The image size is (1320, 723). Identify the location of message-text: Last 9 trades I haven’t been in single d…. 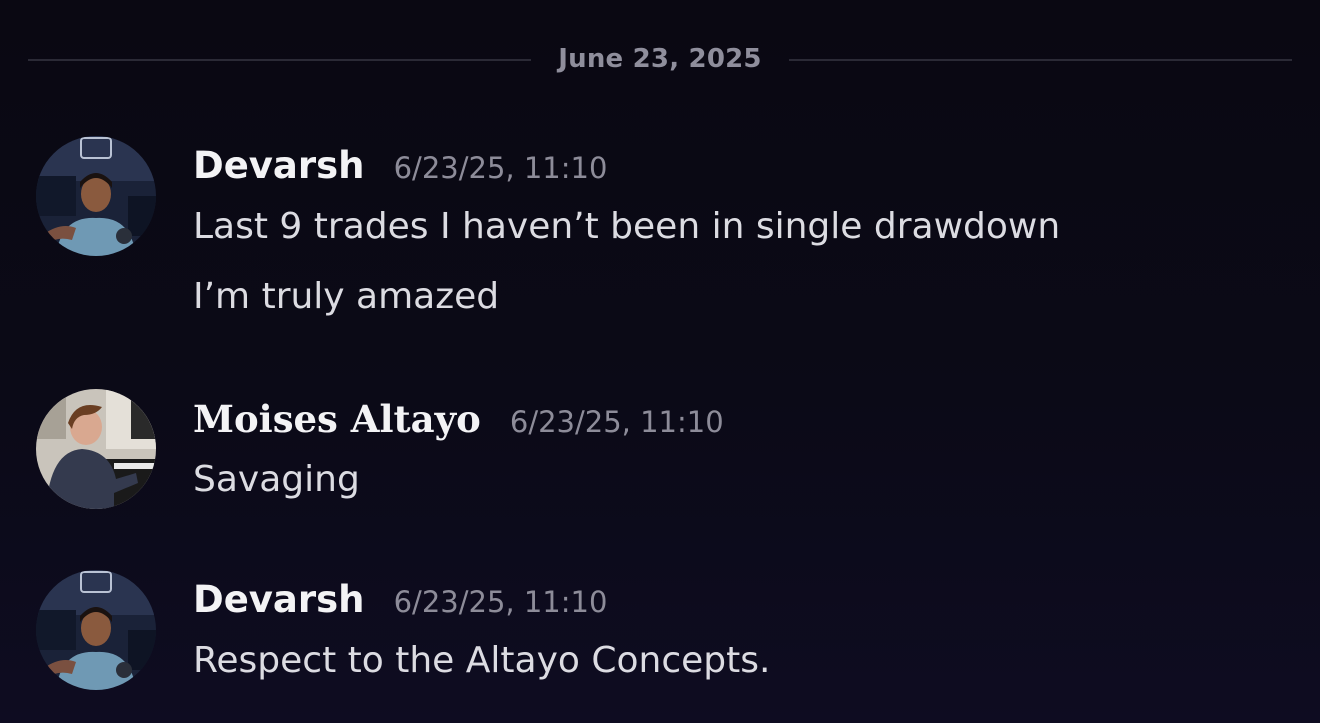
(627, 226).